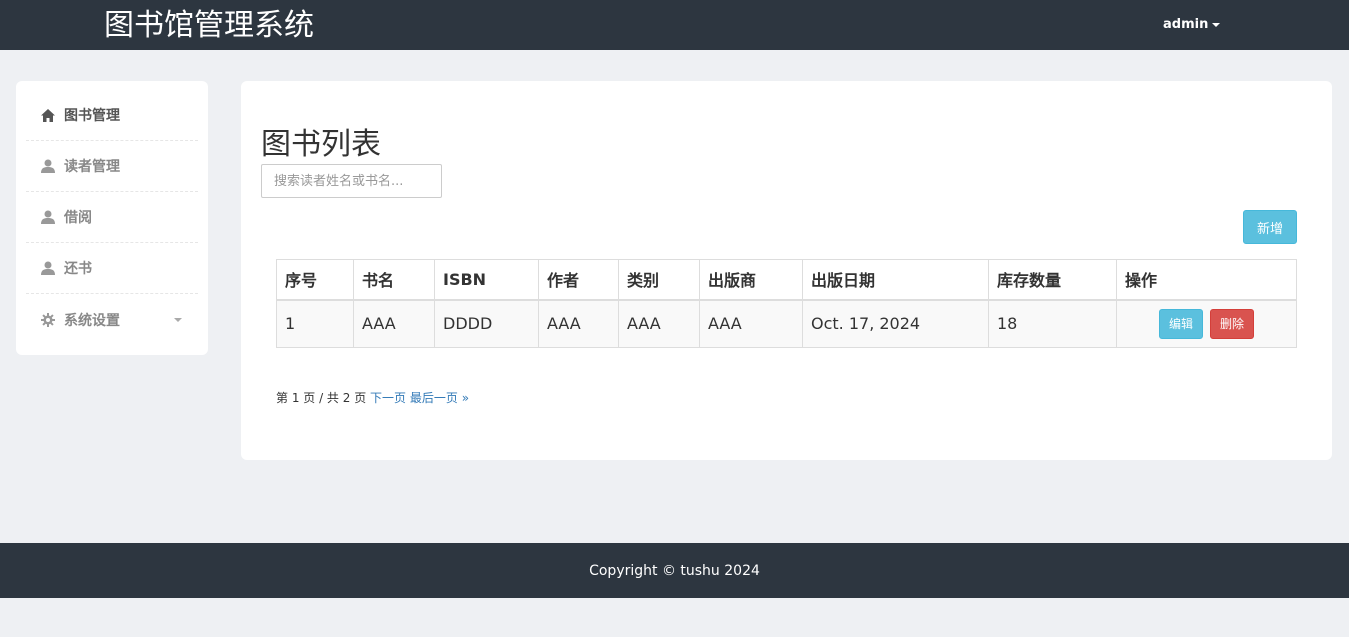 This screenshot has height=637, width=1349. What do you see at coordinates (388, 398) in the screenshot?
I see `next-page-link: 下一页` at bounding box center [388, 398].